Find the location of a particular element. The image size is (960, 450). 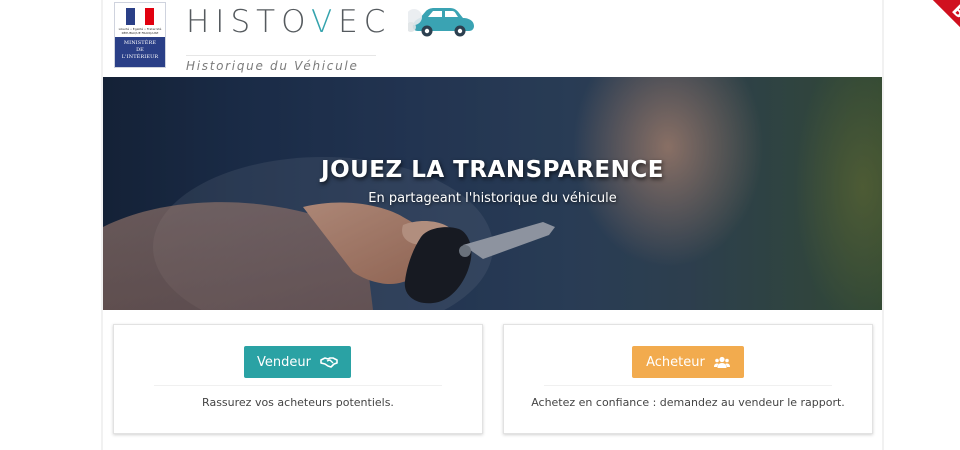

french-flag-icon is located at coordinates (140, 16).